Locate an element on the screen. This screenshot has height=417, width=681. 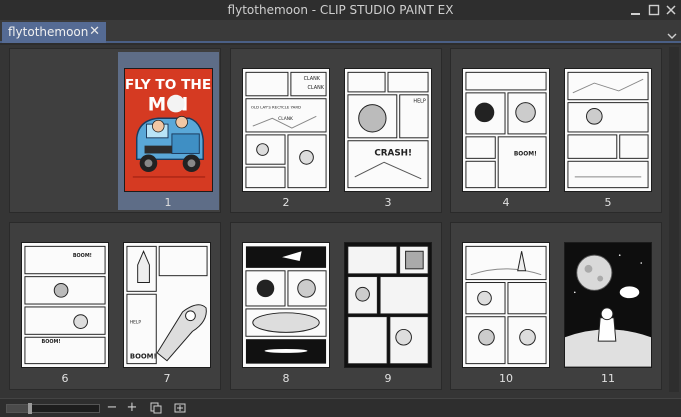
page-number-7: 7 is located at coordinates (167, 378).